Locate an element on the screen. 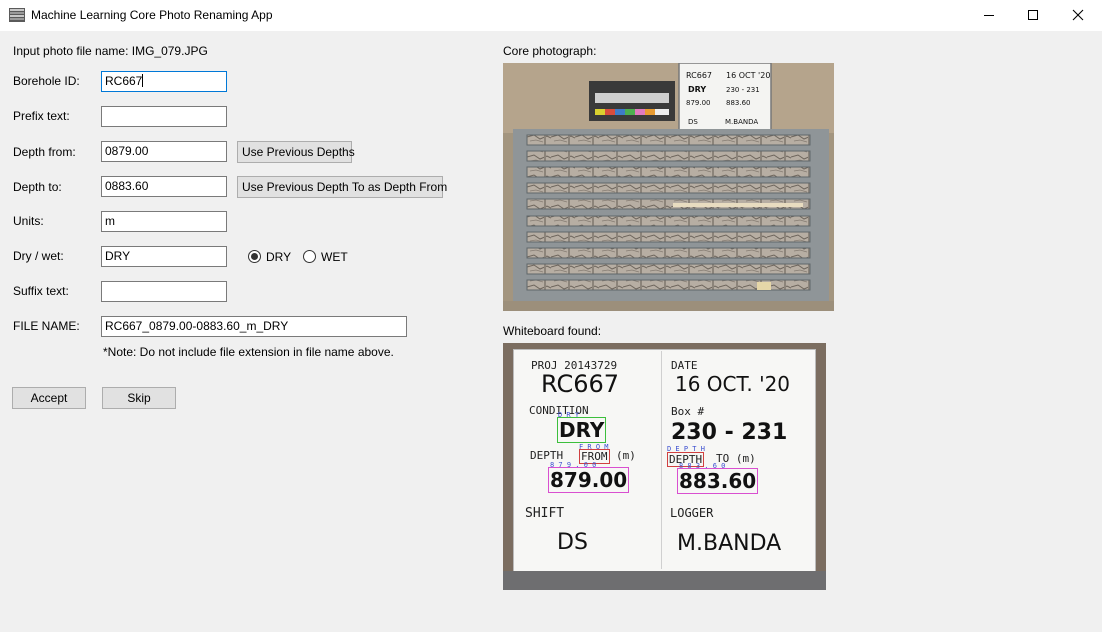  wb-date: 16 OCT. '20 is located at coordinates (733, 384).